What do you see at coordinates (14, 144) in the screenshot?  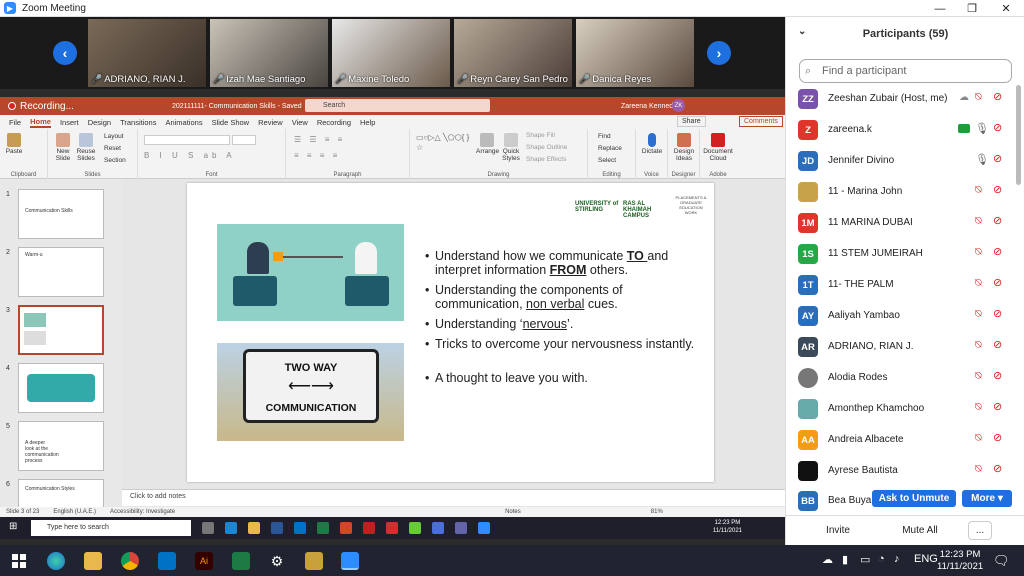 I see `paste-button: Paste` at bounding box center [14, 144].